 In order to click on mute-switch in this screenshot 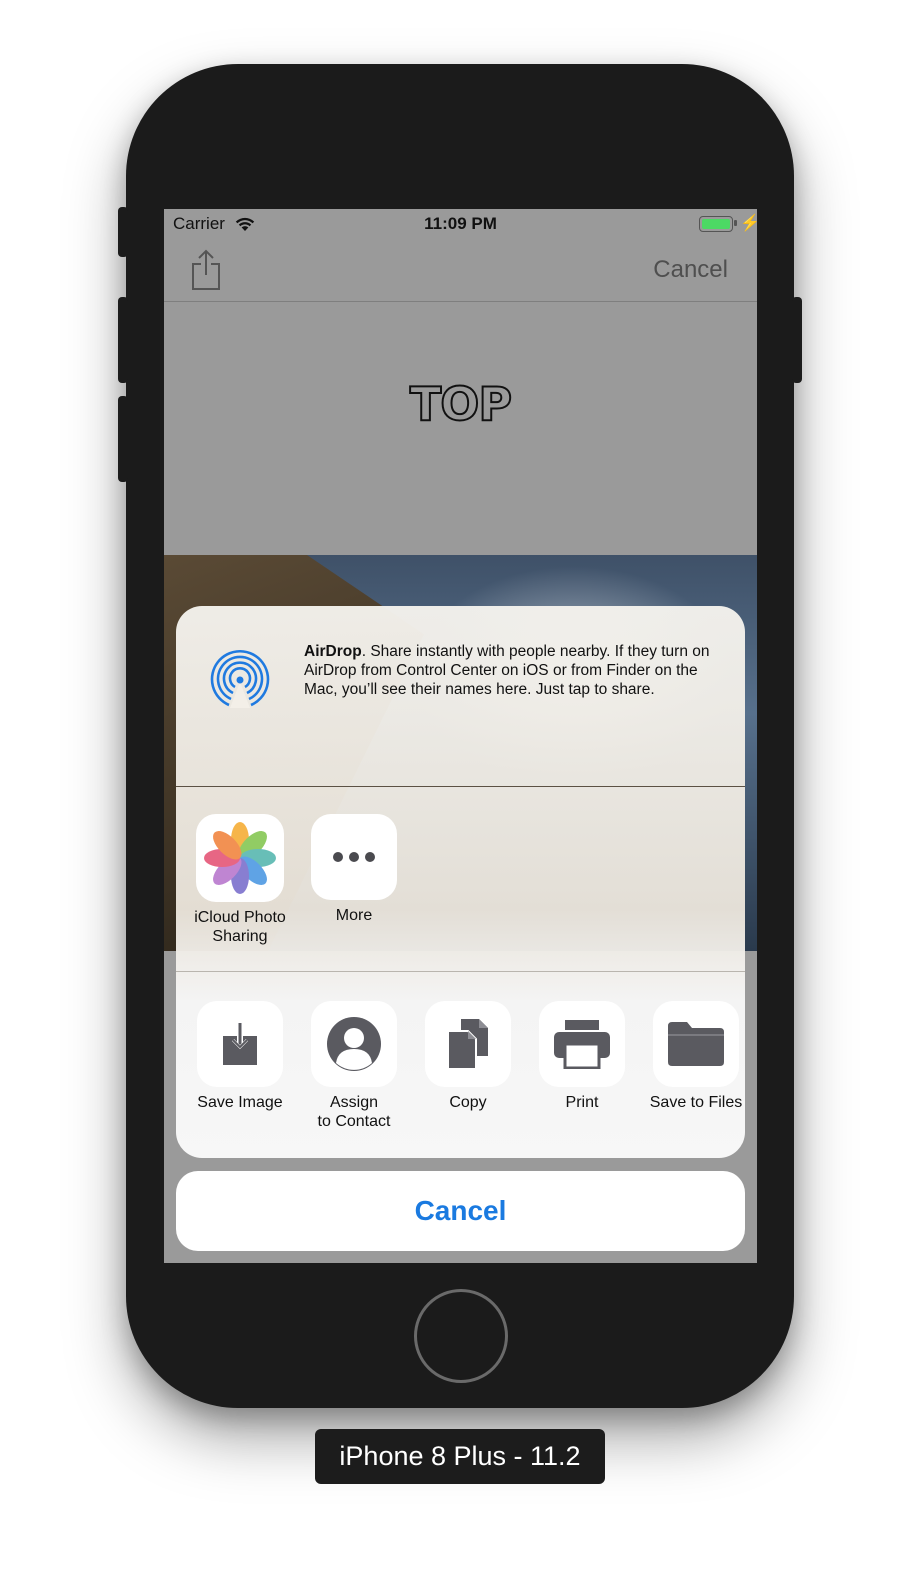, I will do `click(123, 232)`.